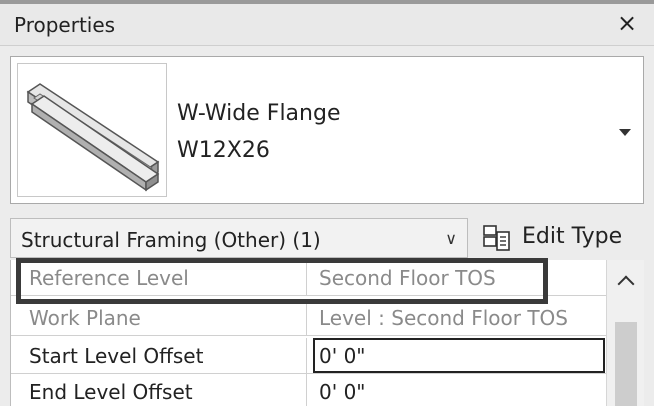  What do you see at coordinates (159, 318) in the screenshot?
I see `parameter-name-cell: Work Plane` at bounding box center [159, 318].